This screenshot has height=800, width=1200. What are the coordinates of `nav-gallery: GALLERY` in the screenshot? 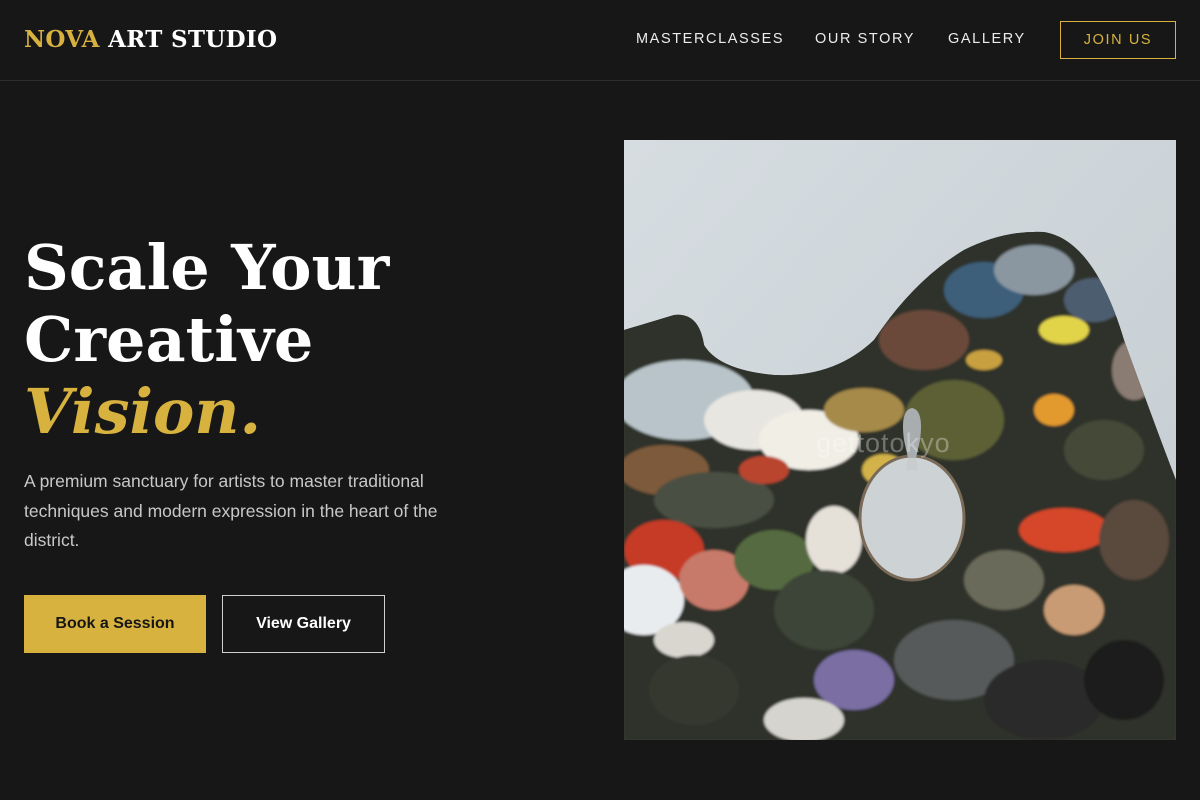 It's located at (987, 40).